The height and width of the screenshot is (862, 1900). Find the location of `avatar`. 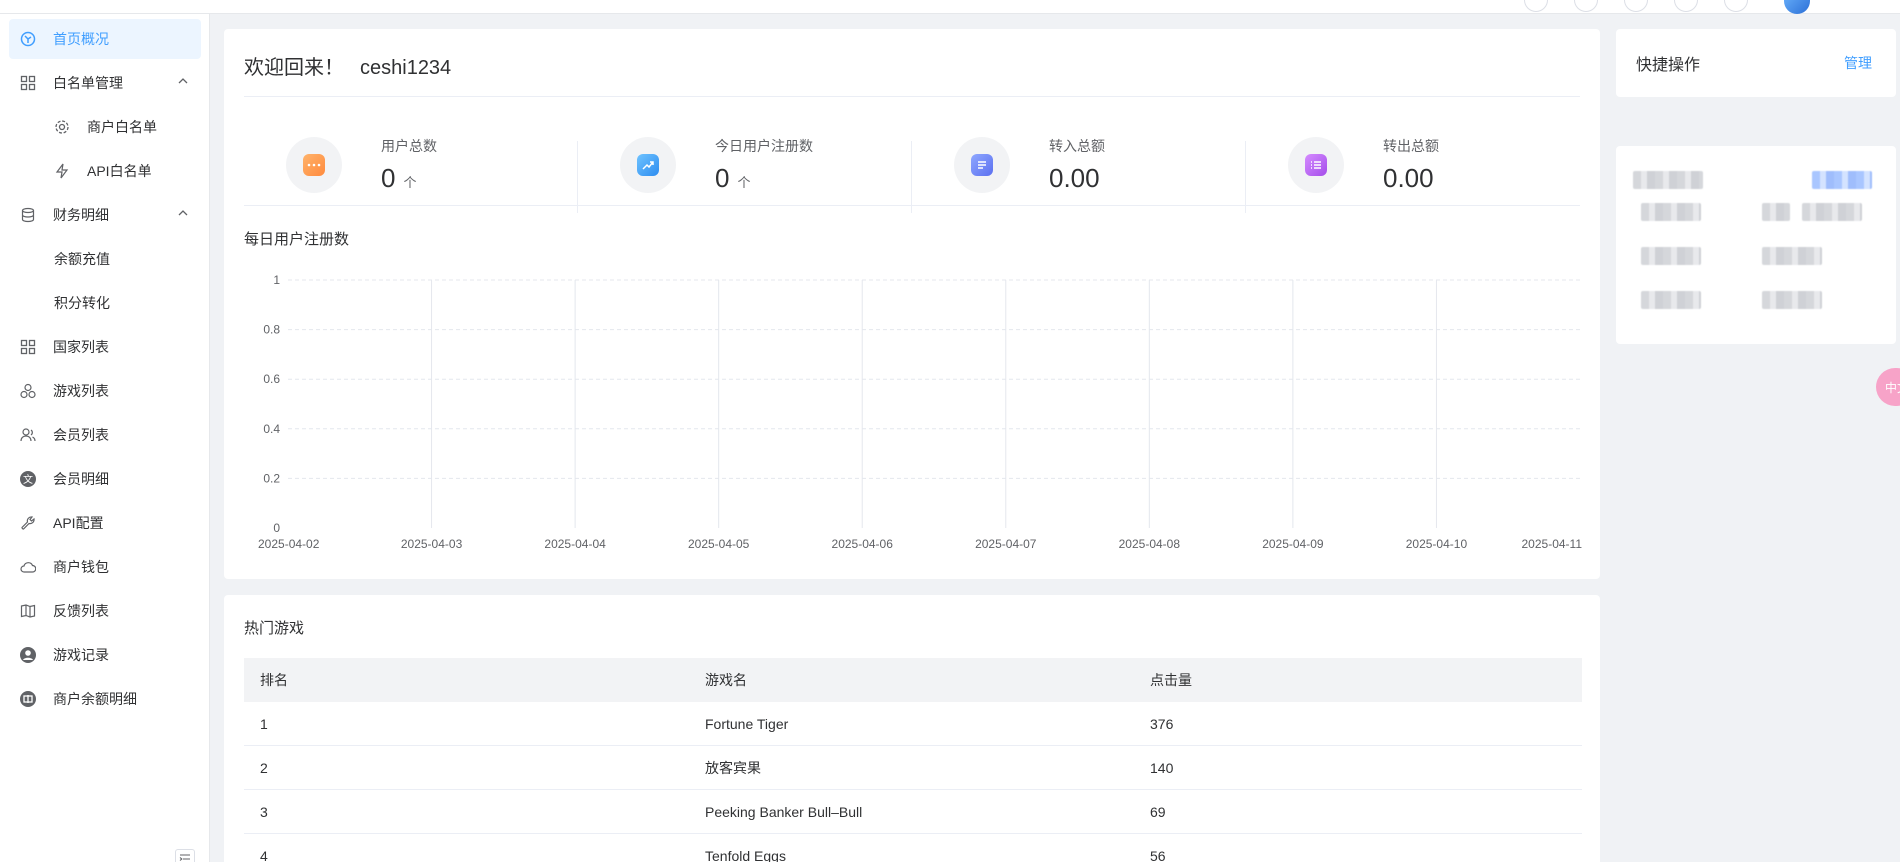

avatar is located at coordinates (1797, 7).